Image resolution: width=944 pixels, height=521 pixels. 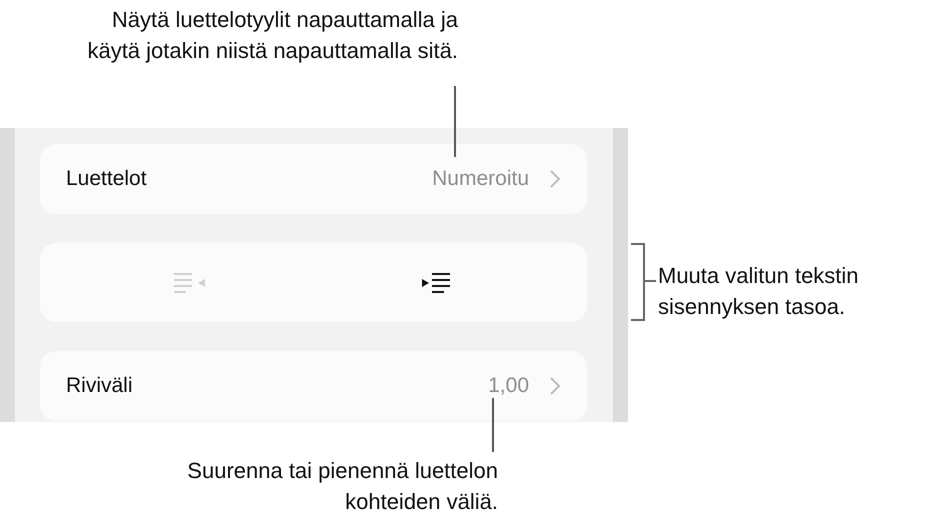 I want to click on callout-text: Näytä luettelotyylit napauttamalla ja käytä jotakin niistä napauttamalla sitä., so click(x=272, y=35).